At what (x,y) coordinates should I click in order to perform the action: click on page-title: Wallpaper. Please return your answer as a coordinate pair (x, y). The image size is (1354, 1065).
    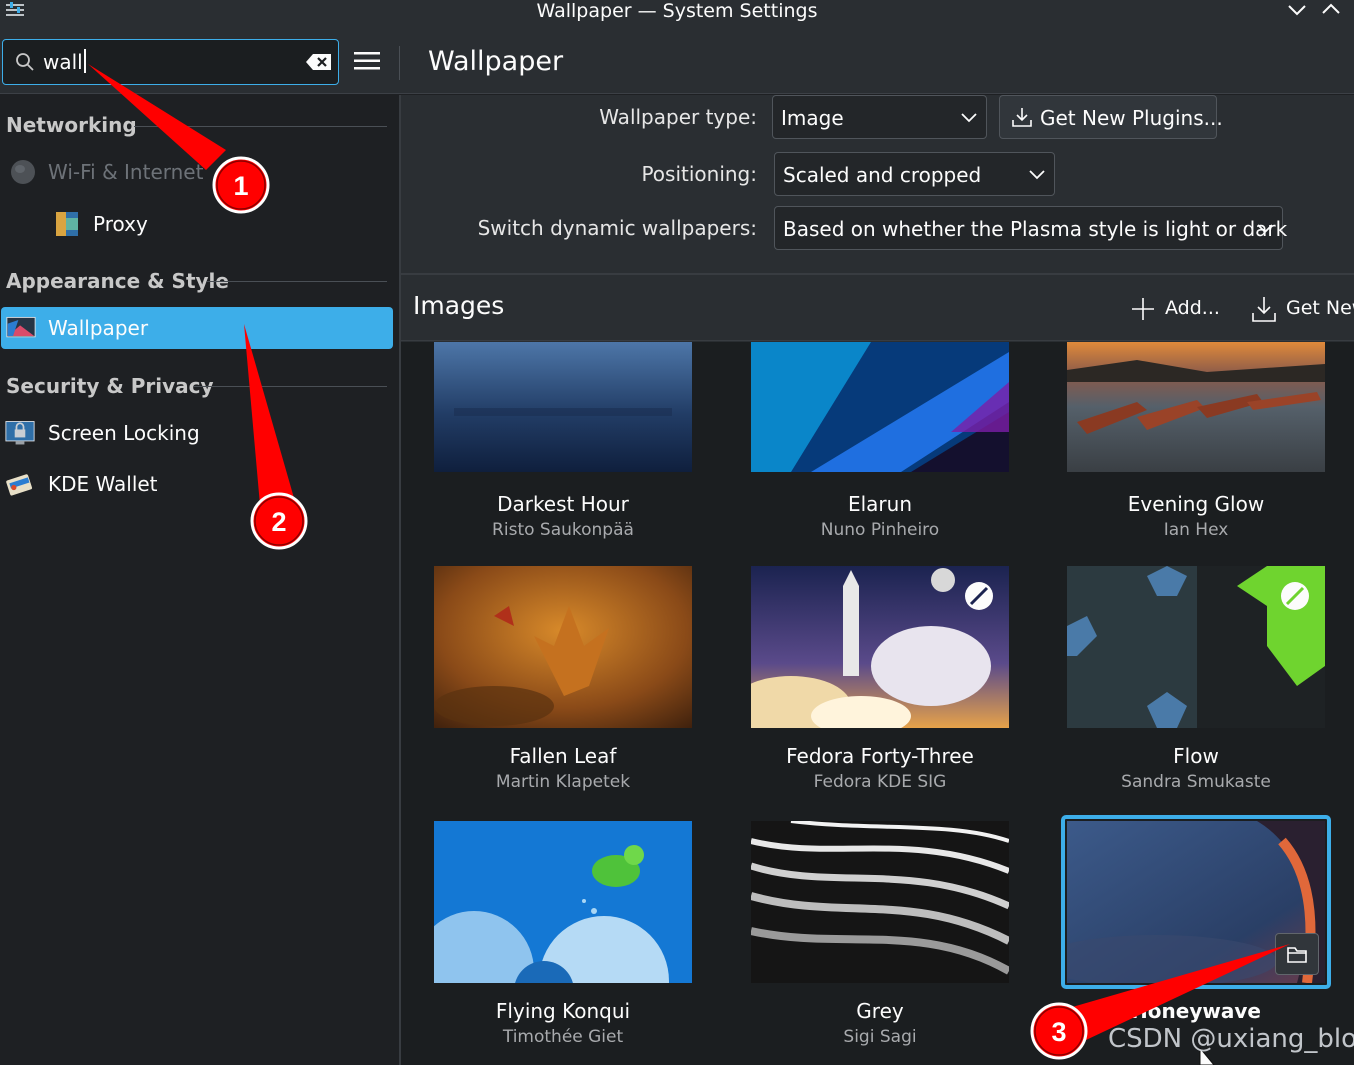
    Looking at the image, I should click on (496, 61).